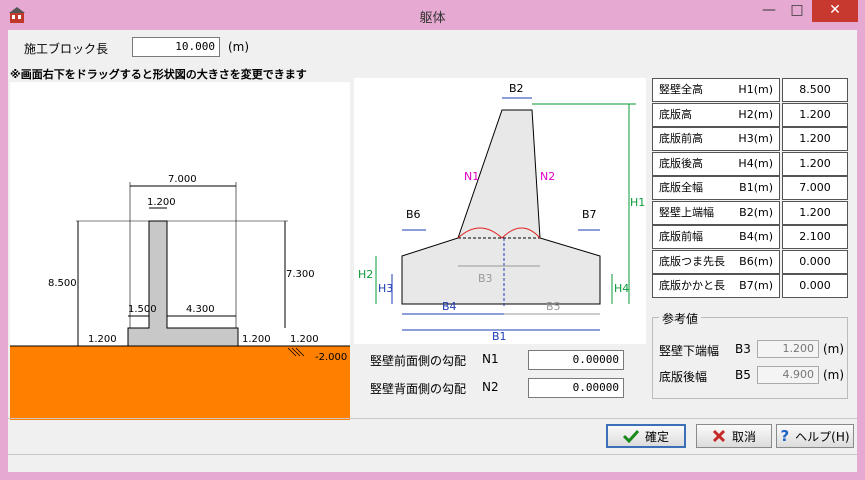  Describe the element at coordinates (182, 179) in the screenshot. I see `dim-top: 7.000` at that location.